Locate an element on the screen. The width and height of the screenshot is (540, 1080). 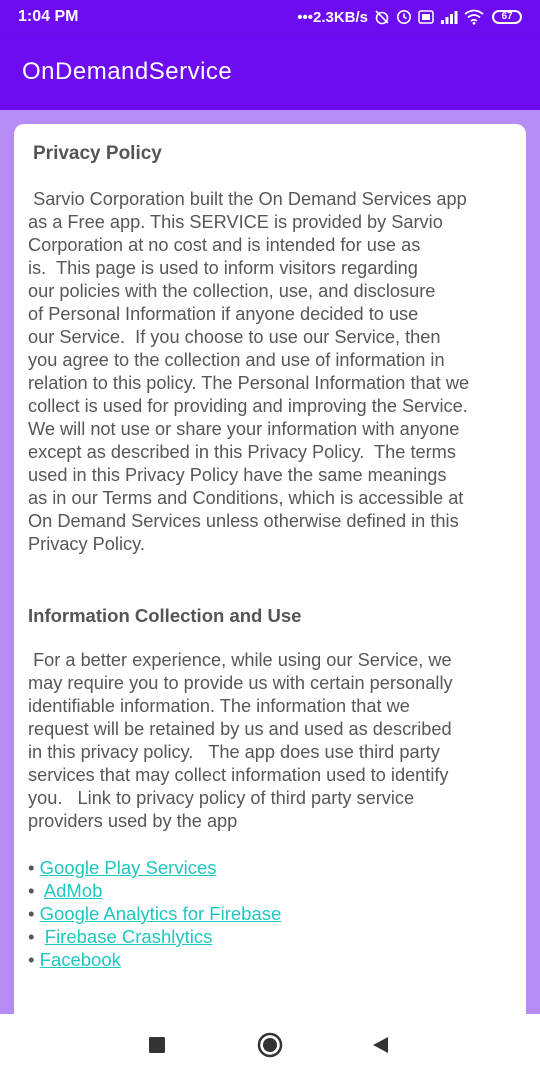
alarm-off-icon is located at coordinates (382, 17).